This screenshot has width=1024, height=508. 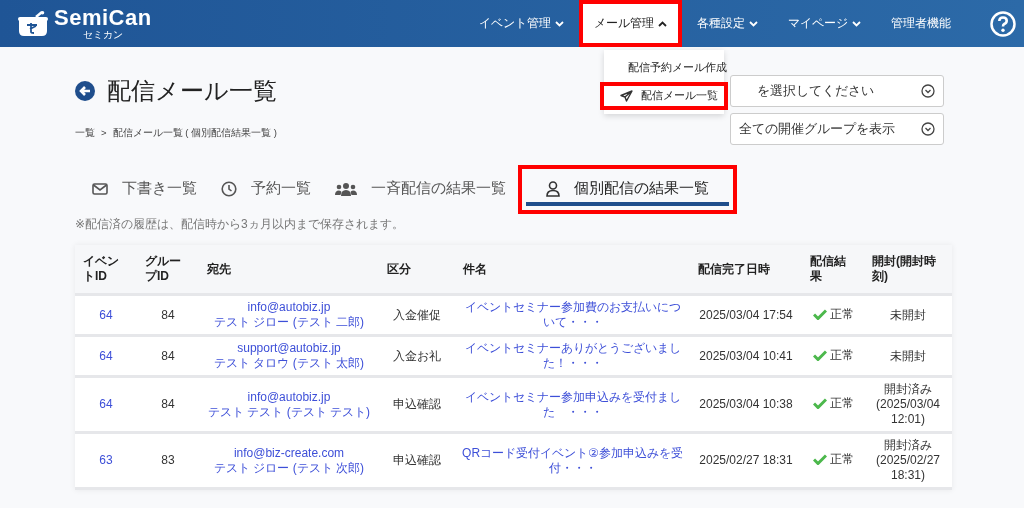 What do you see at coordinates (85, 133) in the screenshot?
I see `breadcrumb-item: 一覧` at bounding box center [85, 133].